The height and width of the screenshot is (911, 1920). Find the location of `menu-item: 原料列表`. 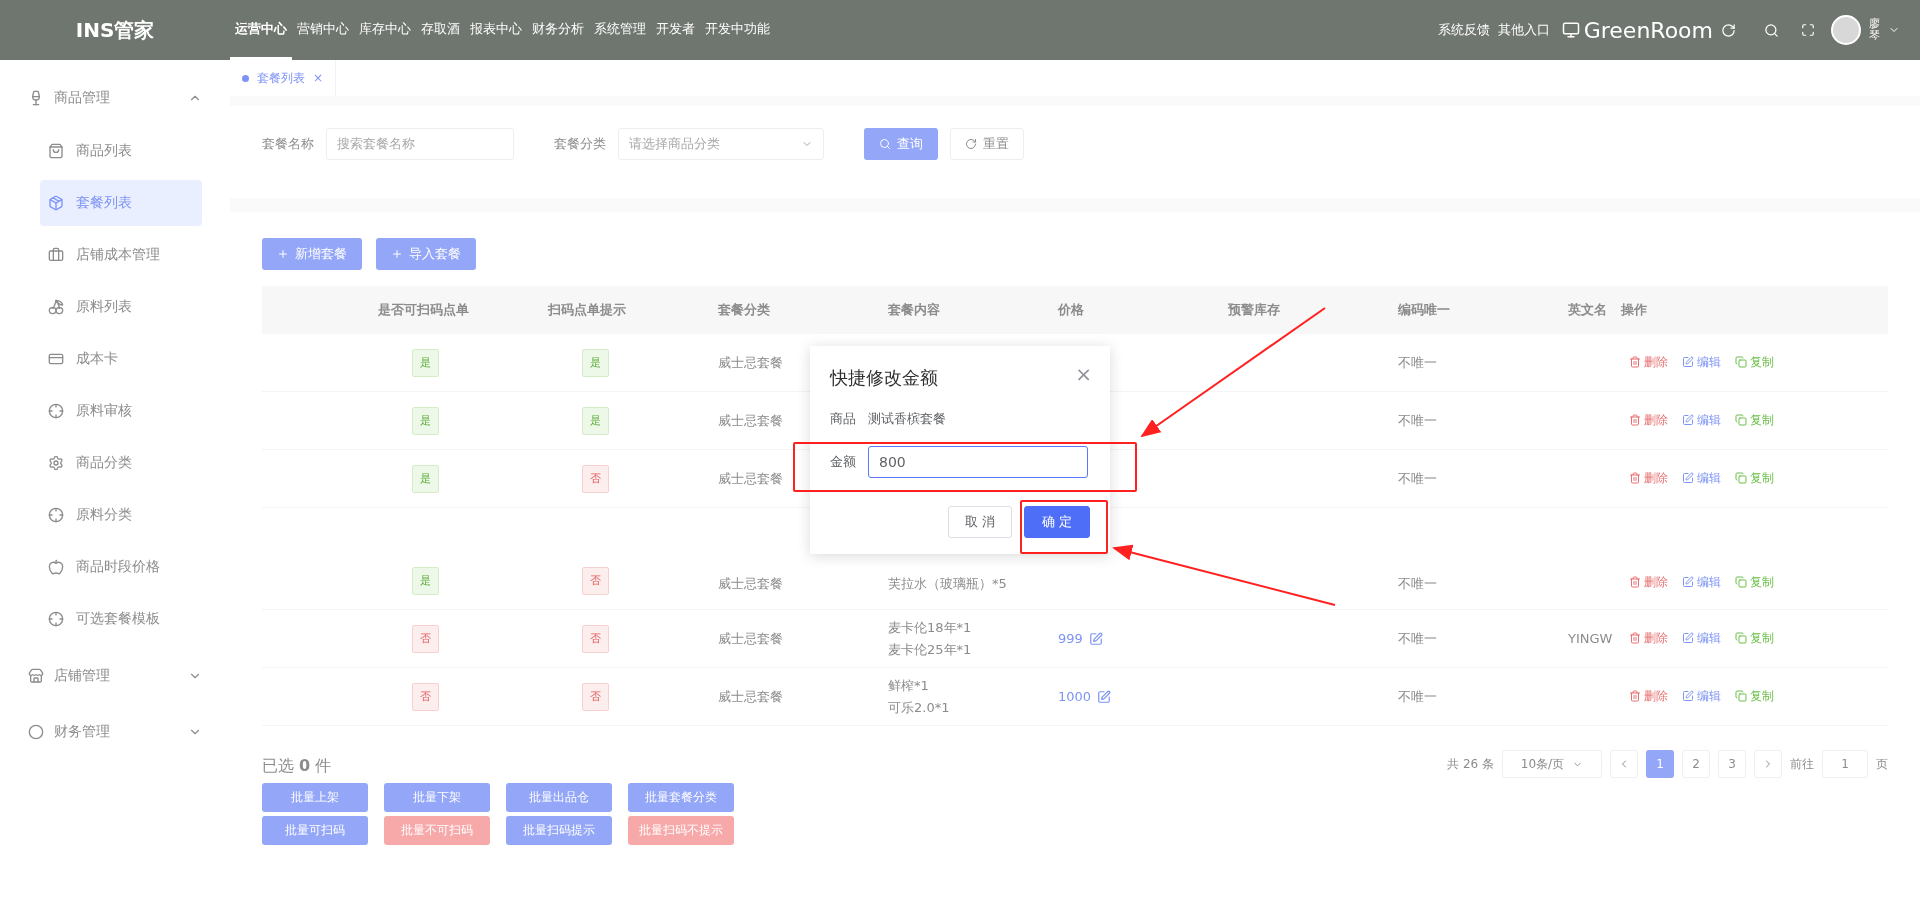

menu-item: 原料列表 is located at coordinates (121, 307).